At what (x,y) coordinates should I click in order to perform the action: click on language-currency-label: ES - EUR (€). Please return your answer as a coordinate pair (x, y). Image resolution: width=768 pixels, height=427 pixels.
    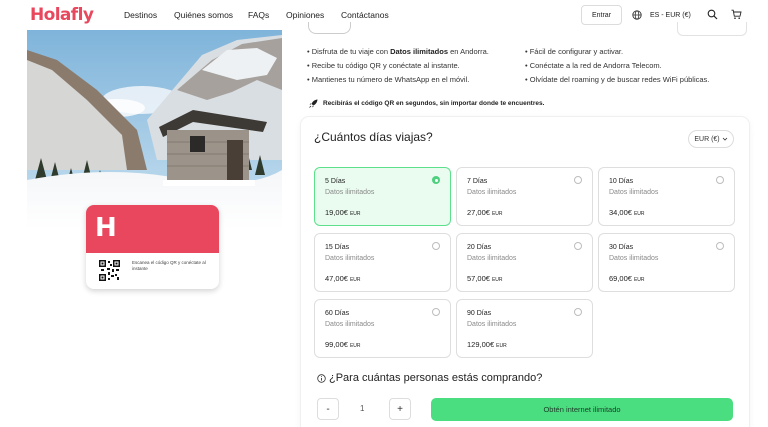
    Looking at the image, I should click on (670, 15).